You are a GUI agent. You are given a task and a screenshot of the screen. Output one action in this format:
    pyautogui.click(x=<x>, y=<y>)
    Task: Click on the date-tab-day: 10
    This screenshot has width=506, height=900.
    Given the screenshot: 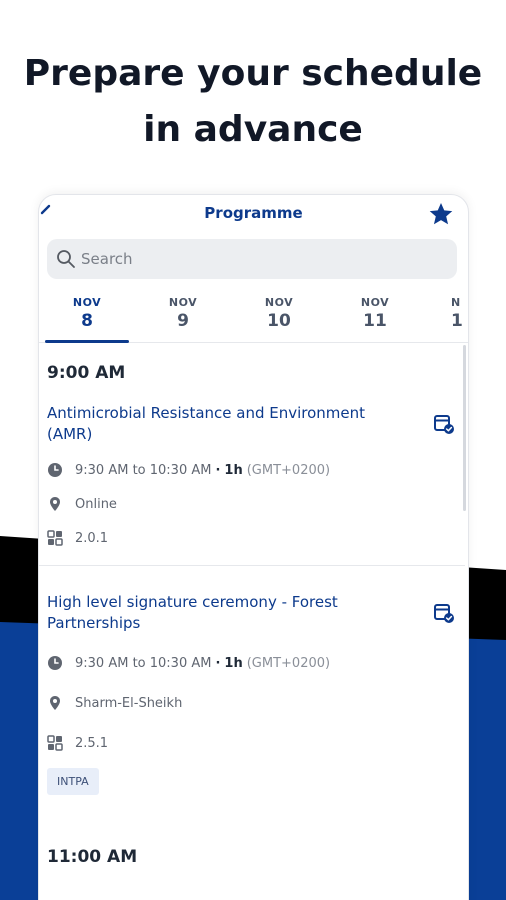 What is the action you would take?
    pyautogui.click(x=279, y=321)
    